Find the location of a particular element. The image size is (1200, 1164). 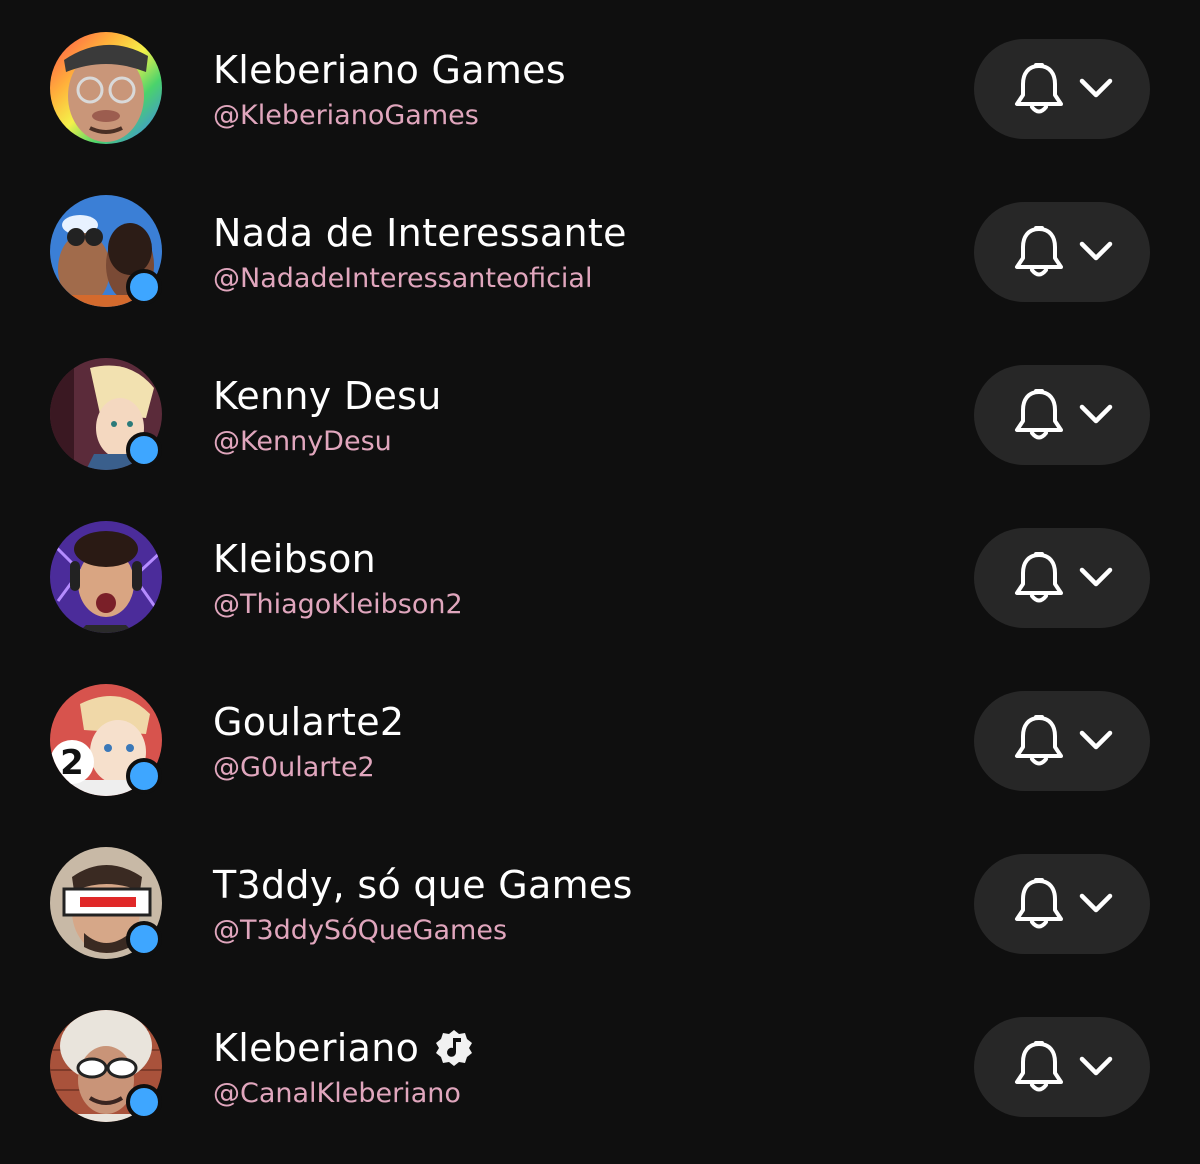

channel-row: T3ddy, só que Games @T3ddySóQueGames is located at coordinates (600, 896).